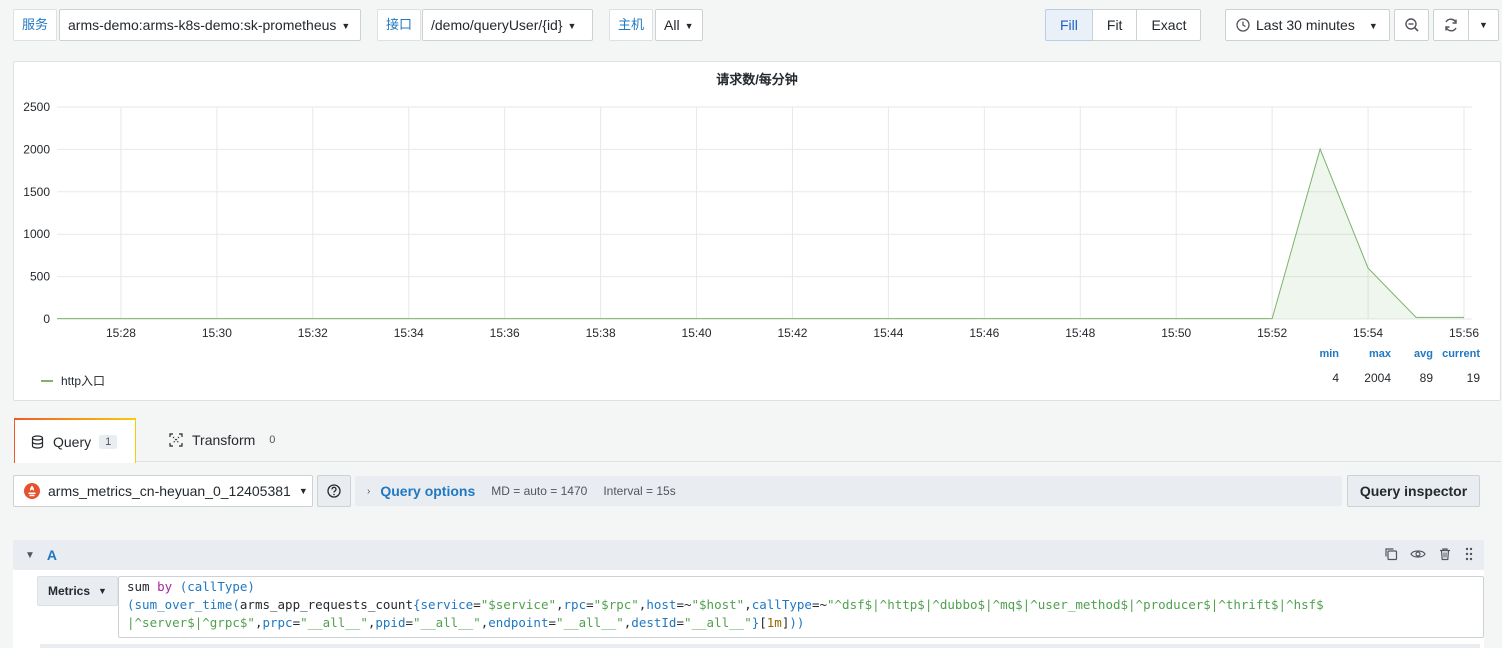 Image resolution: width=1502 pixels, height=648 pixels. Describe the element at coordinates (505, 333) in the screenshot. I see `x-tick-label: 15:36` at that location.